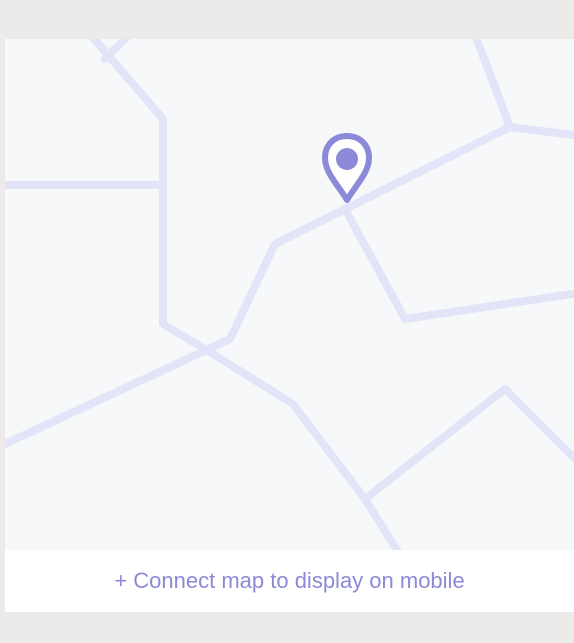  I want to click on map-card-footer: + Connect map to display on mobile, so click(289, 581).